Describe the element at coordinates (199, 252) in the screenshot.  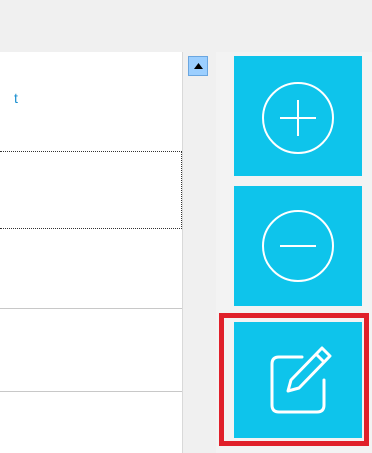
I see `vertical-scrollbar` at that location.